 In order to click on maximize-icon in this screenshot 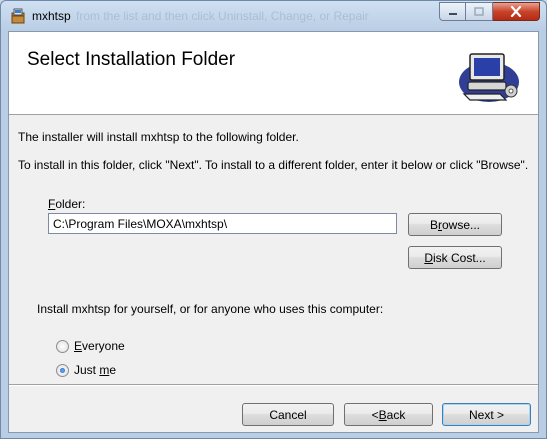, I will do `click(479, 11)`.